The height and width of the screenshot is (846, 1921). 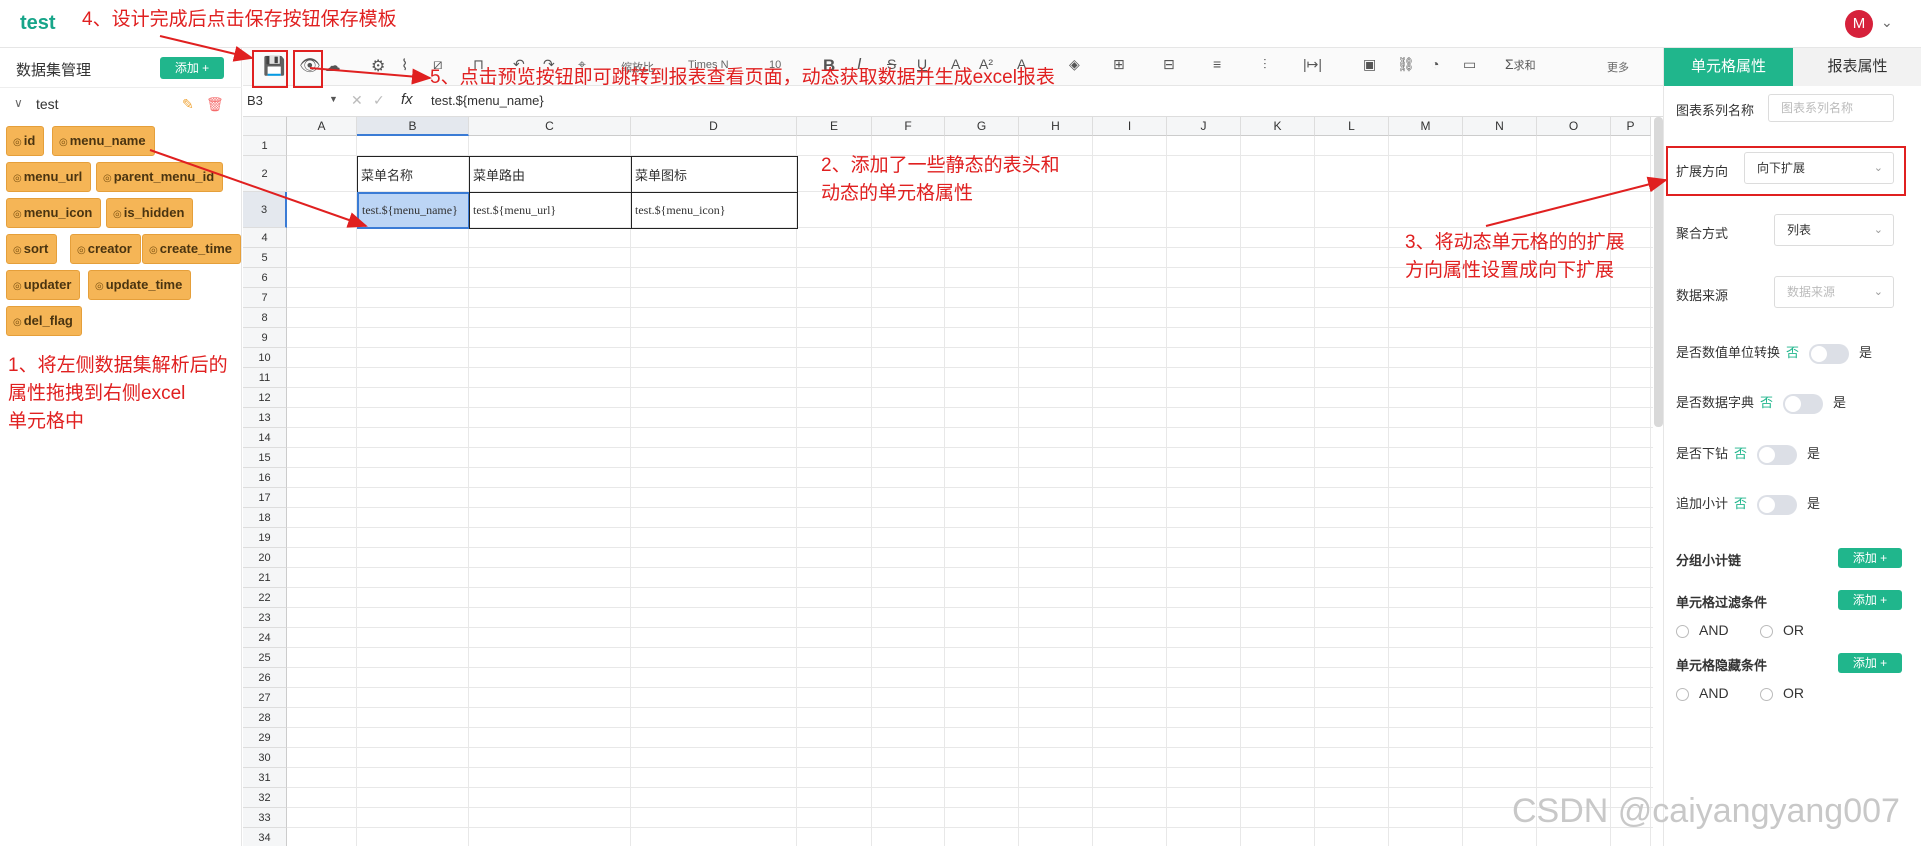 What do you see at coordinates (1130, 126) in the screenshot?
I see `column-header-i: I` at bounding box center [1130, 126].